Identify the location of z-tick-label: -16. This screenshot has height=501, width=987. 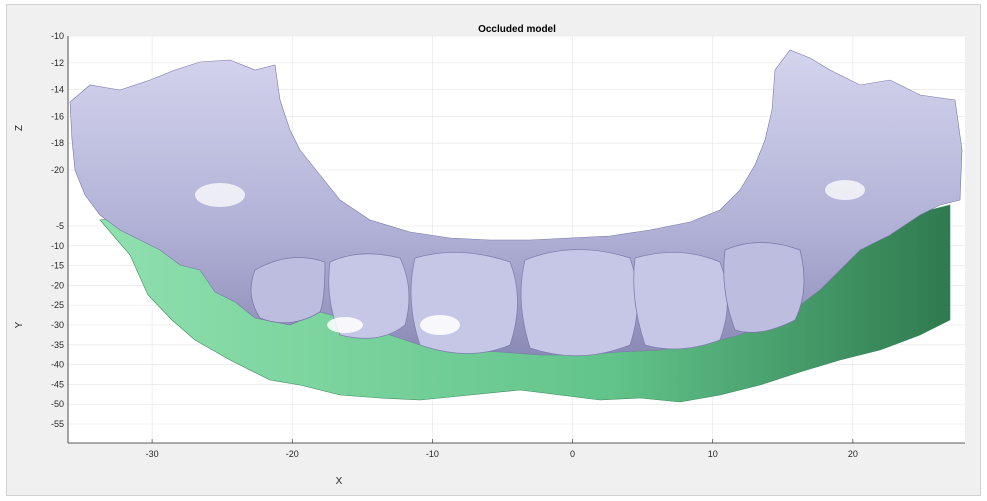
(57, 116).